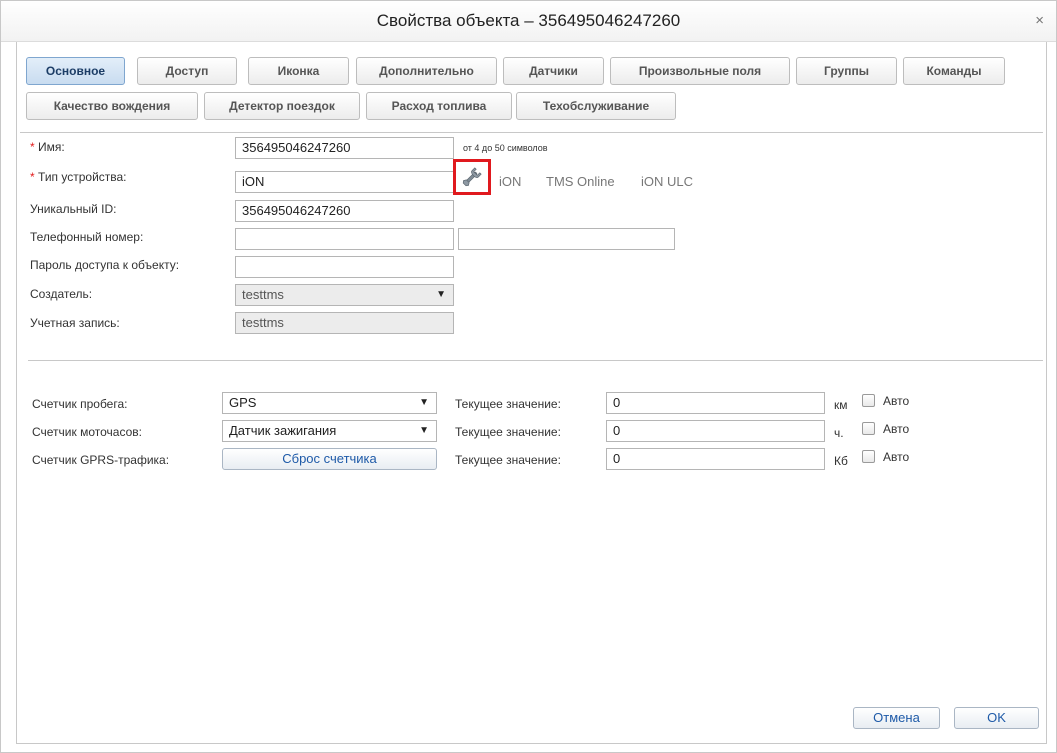 The width and height of the screenshot is (1057, 753). What do you see at coordinates (344, 295) in the screenshot?
I see `creator-select: testtms ▼` at bounding box center [344, 295].